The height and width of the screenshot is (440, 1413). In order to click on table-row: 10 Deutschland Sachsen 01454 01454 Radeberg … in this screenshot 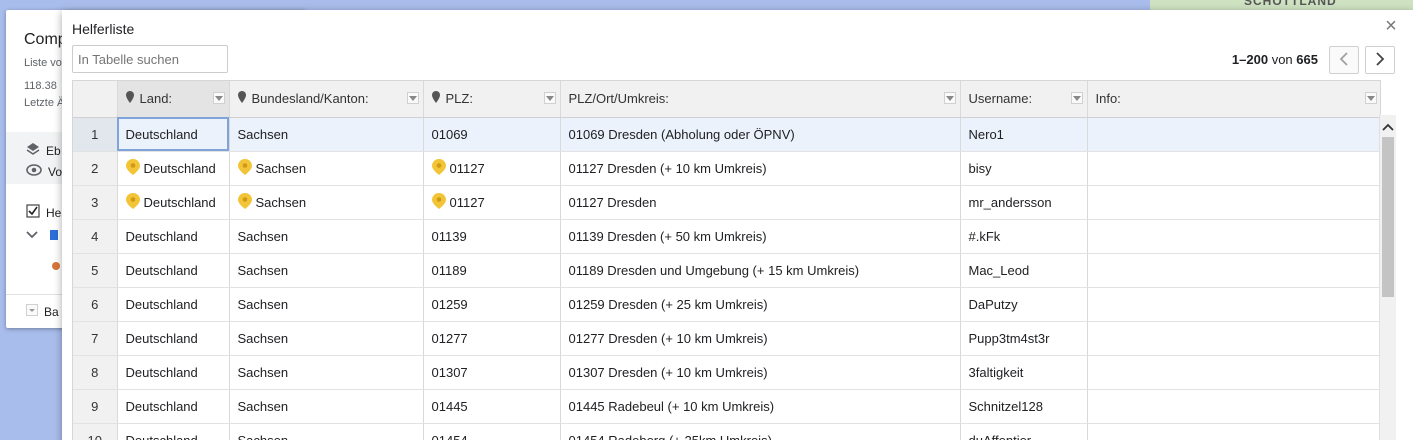, I will do `click(726, 431)`.